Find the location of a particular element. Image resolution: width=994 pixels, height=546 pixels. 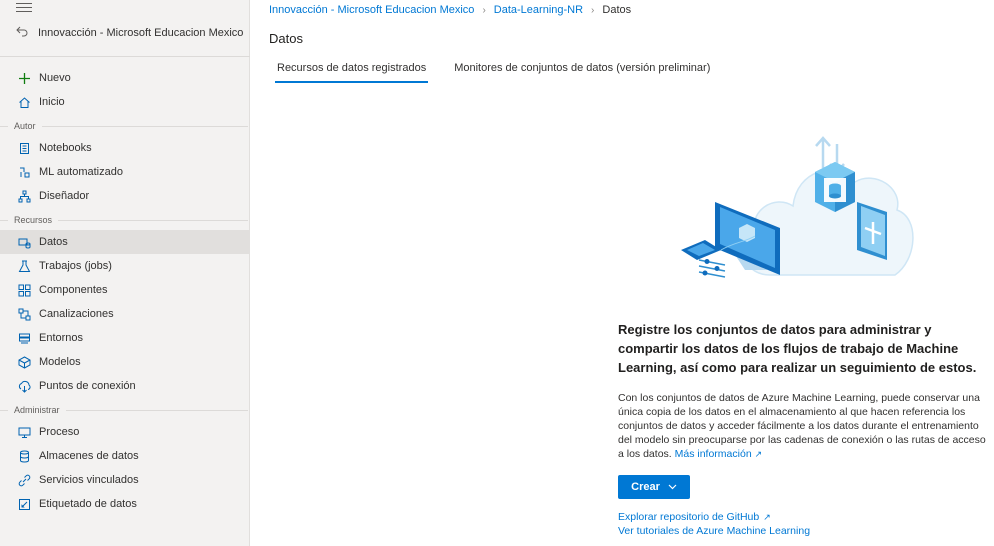

nav-label: Diseñador is located at coordinates (64, 196).